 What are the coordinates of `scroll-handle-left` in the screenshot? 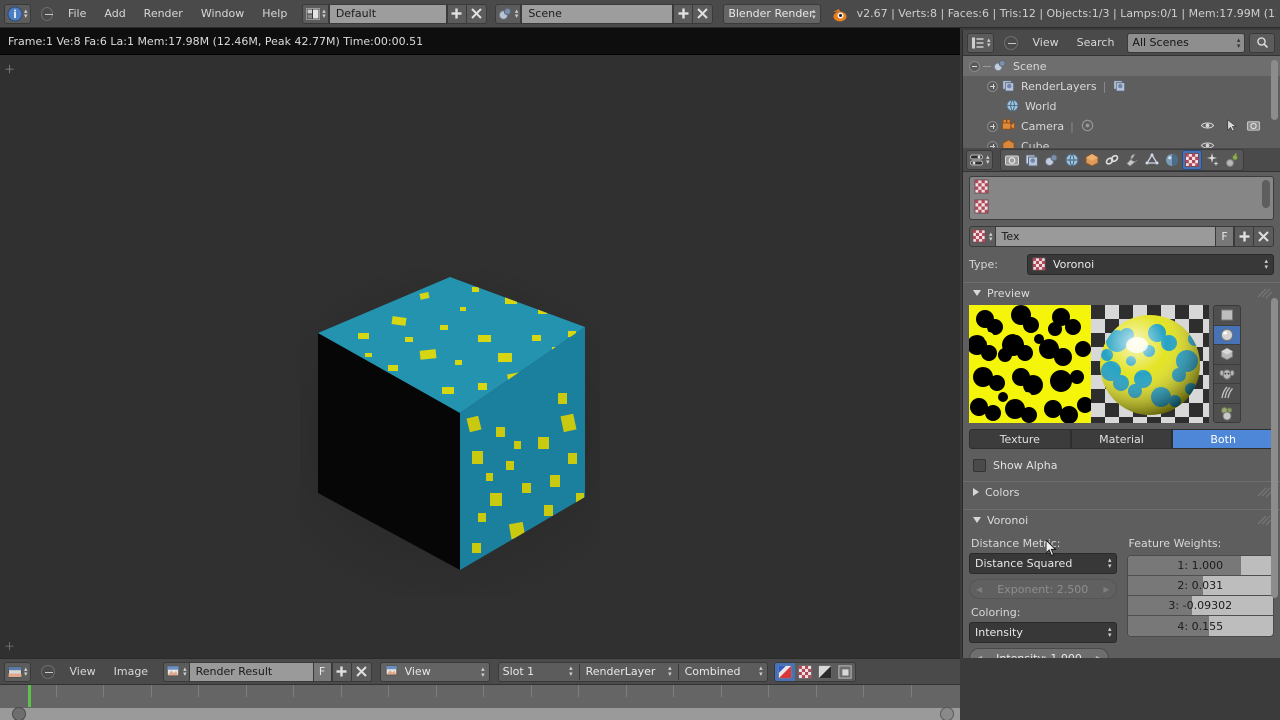 It's located at (19, 713).